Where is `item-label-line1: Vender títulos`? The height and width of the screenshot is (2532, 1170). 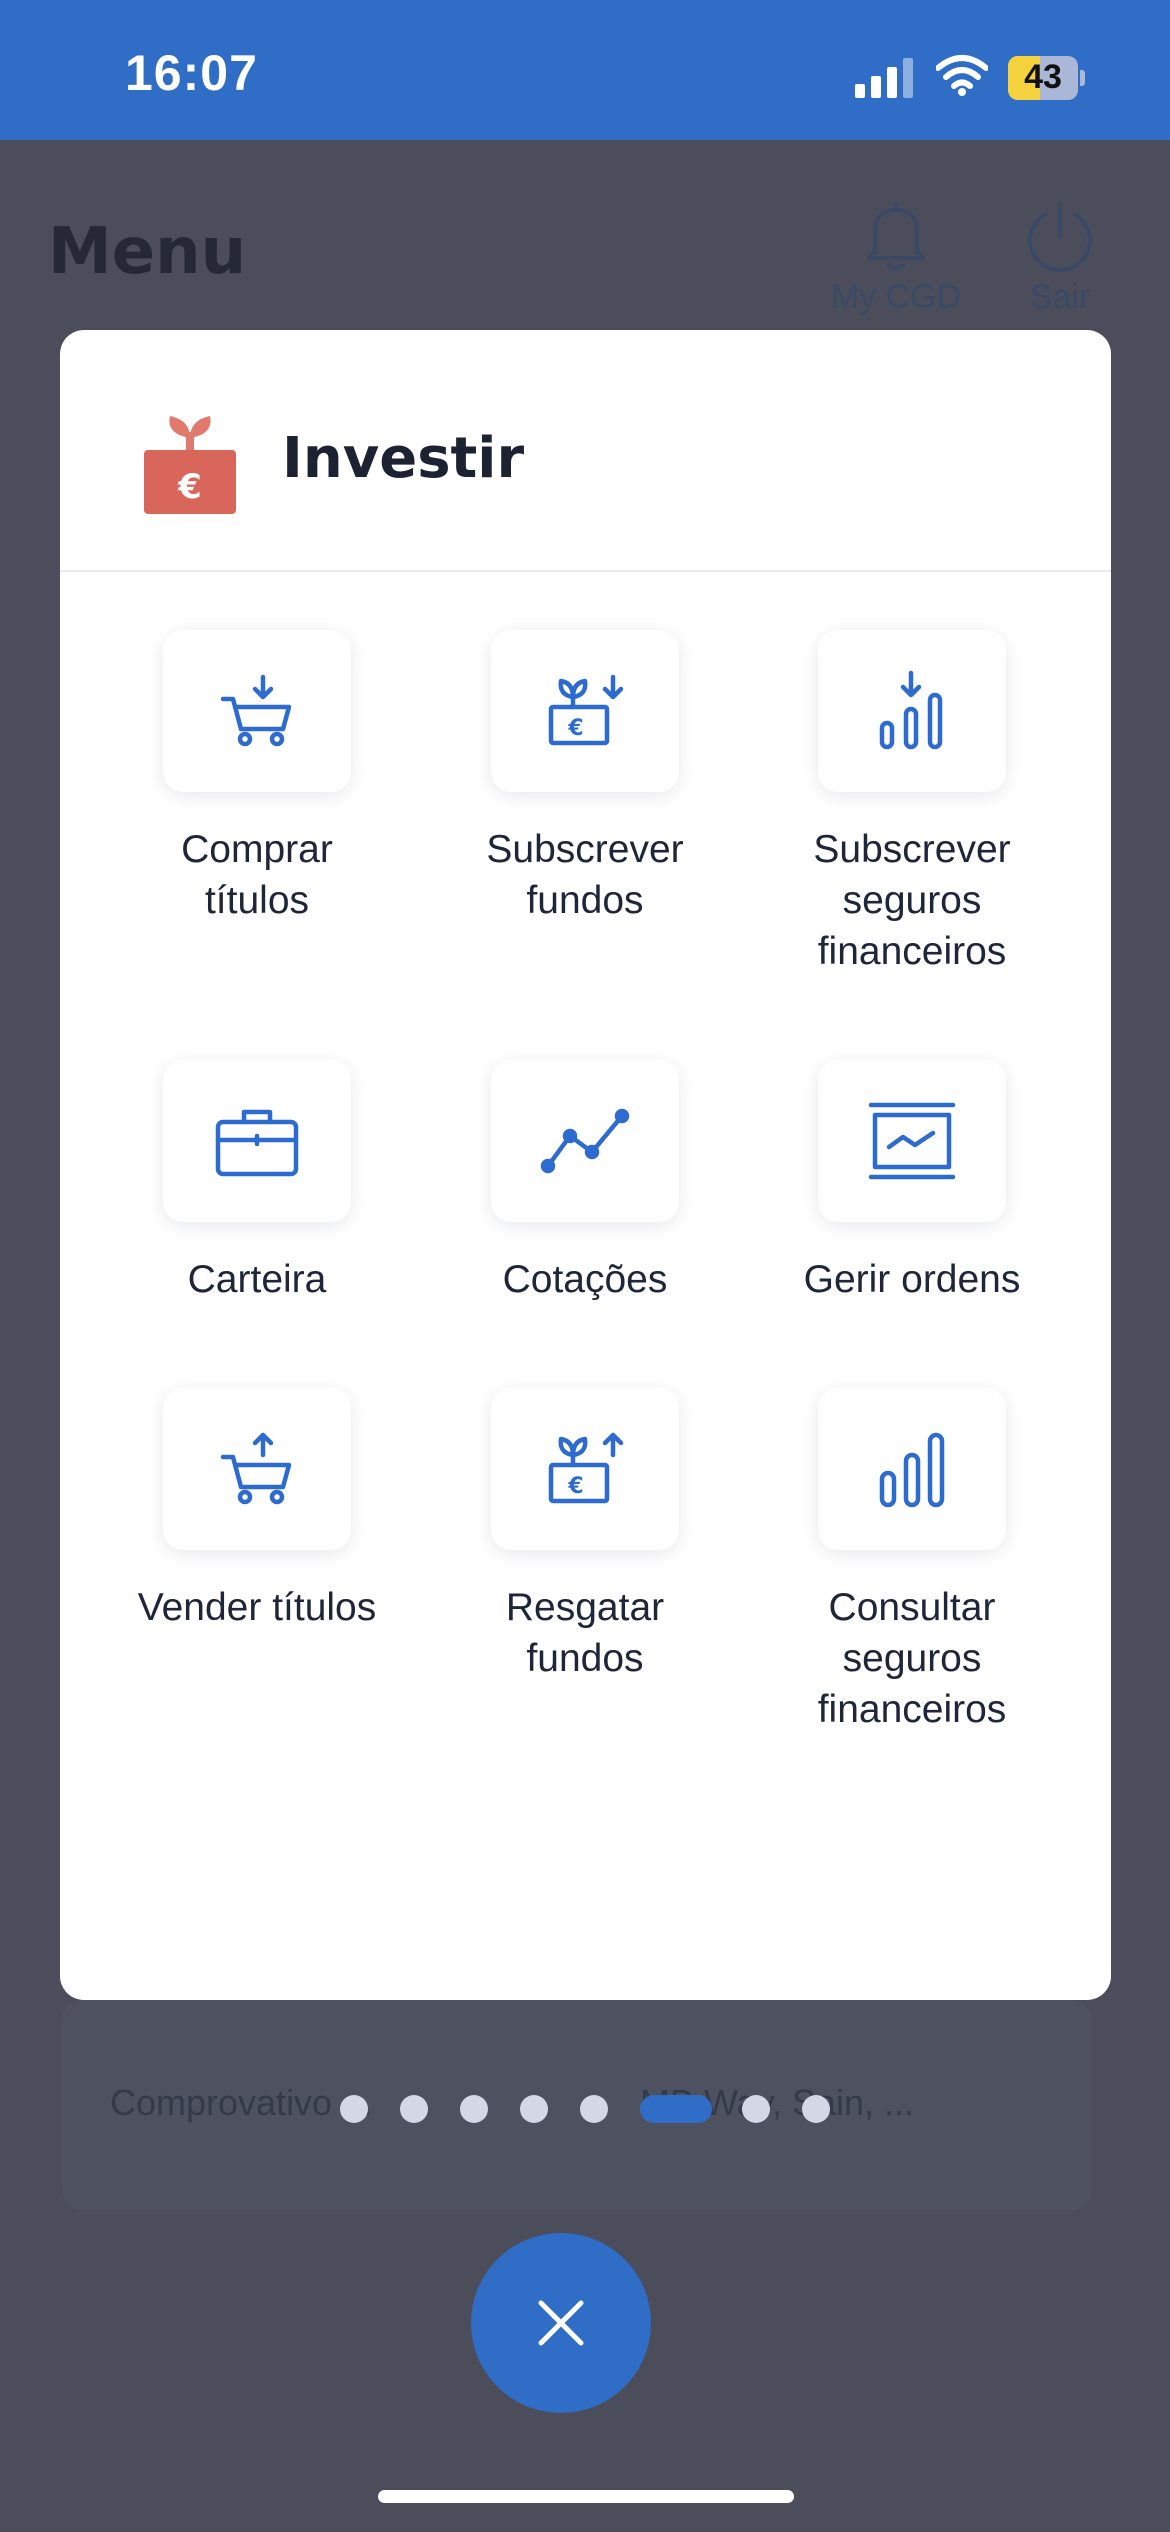 item-label-line1: Vender títulos is located at coordinates (257, 1607).